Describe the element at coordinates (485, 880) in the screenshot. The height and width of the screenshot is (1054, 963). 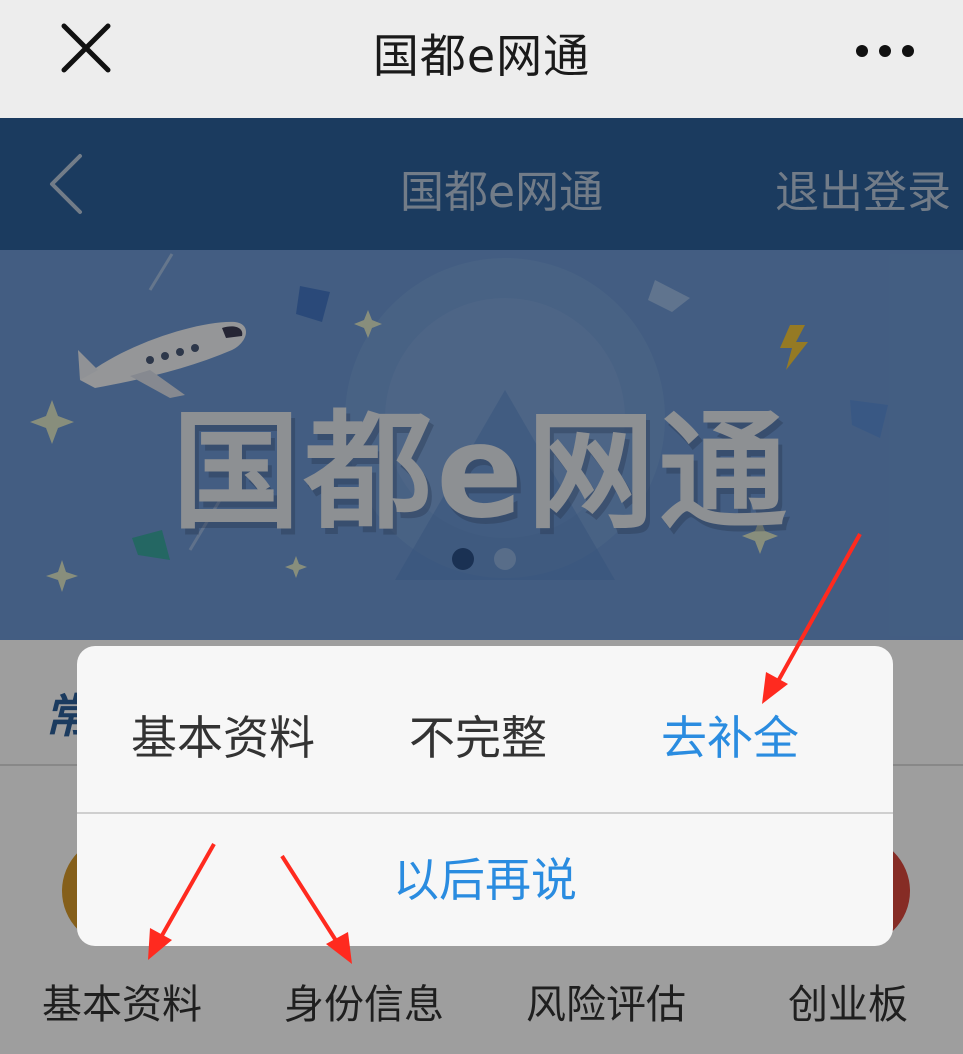
I see `later-button: 以后再说` at that location.